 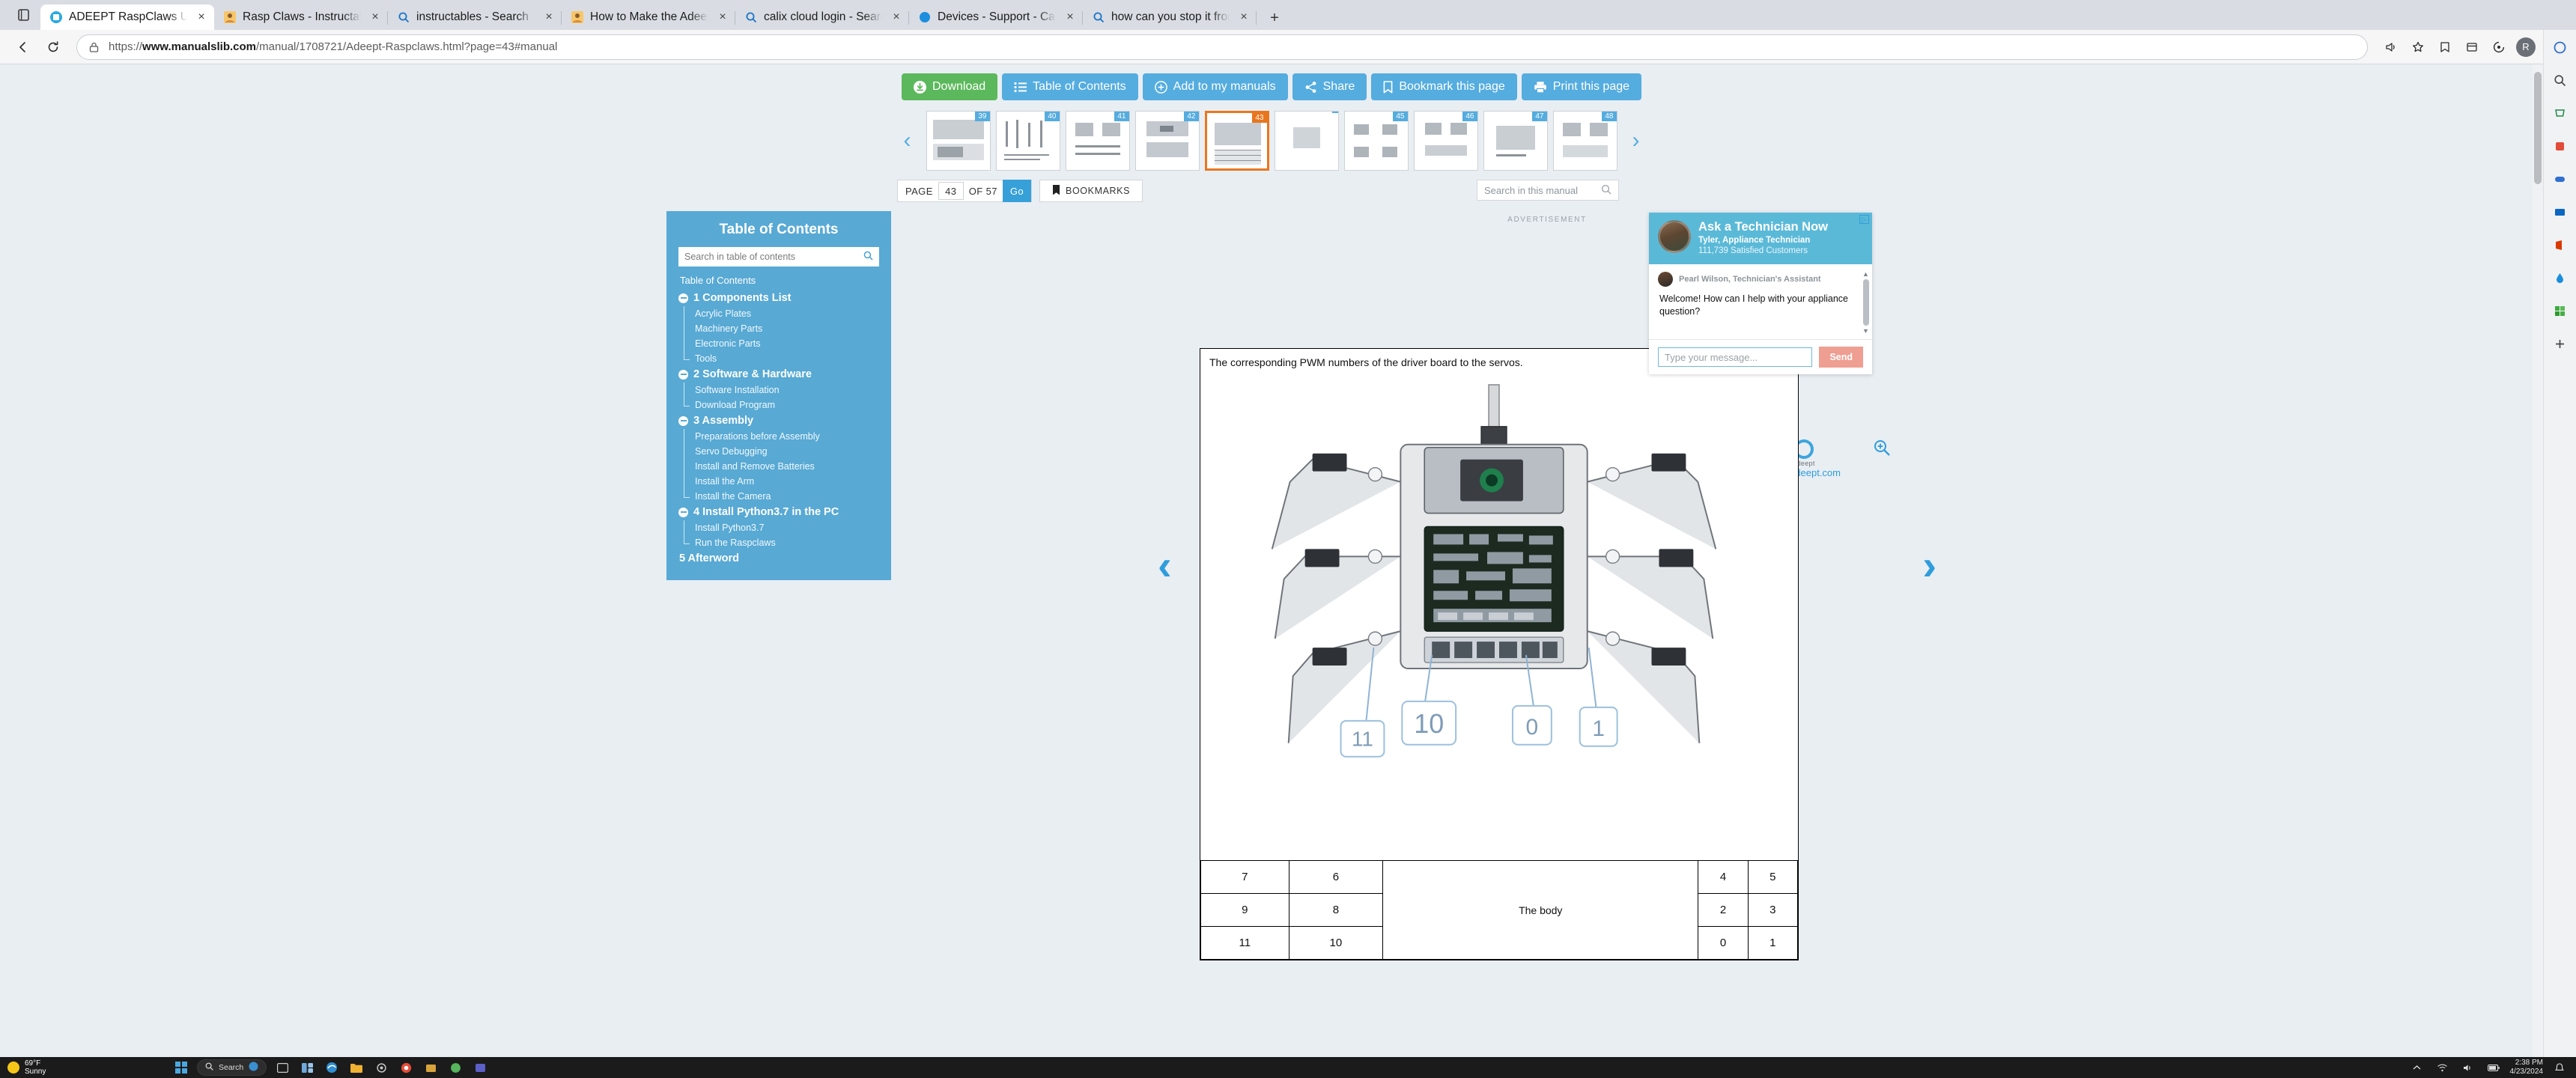 What do you see at coordinates (23, 15) in the screenshot?
I see `tab-actions-icon` at bounding box center [23, 15].